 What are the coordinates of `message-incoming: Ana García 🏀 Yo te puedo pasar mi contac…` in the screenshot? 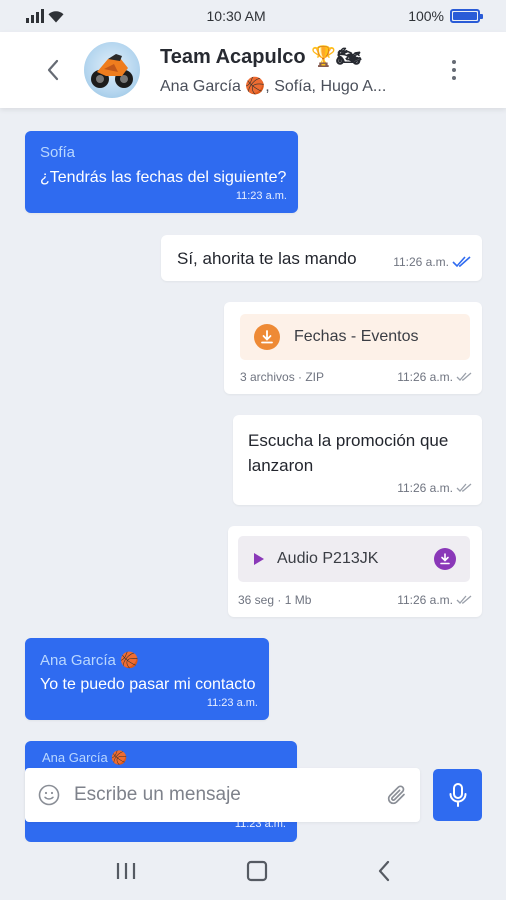 It's located at (147, 679).